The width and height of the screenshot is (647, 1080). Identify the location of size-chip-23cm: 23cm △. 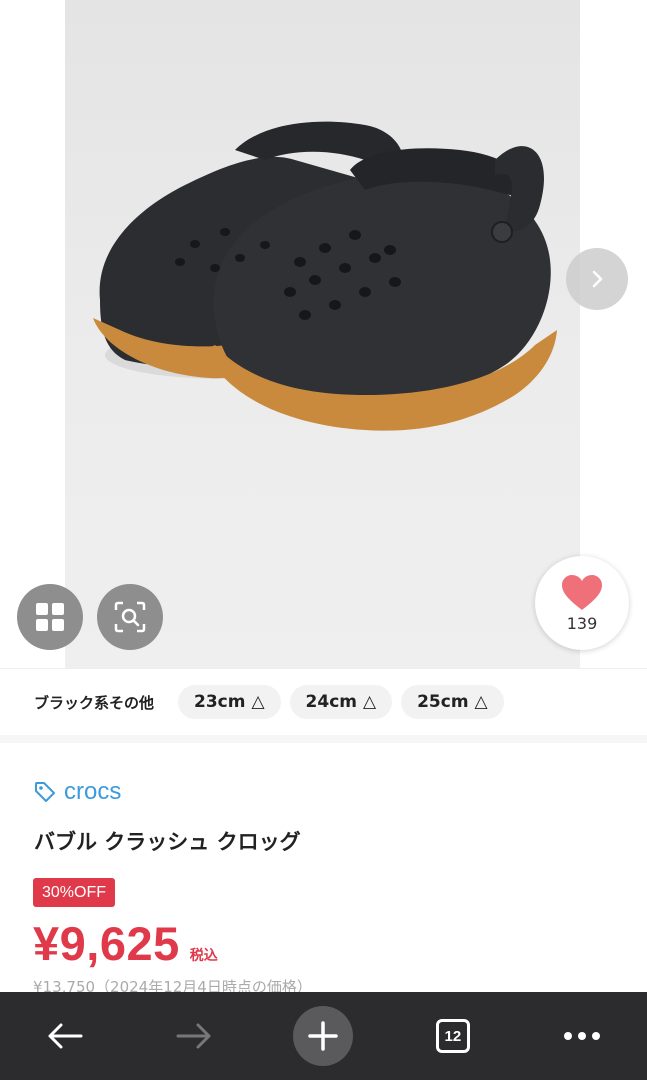
(229, 702).